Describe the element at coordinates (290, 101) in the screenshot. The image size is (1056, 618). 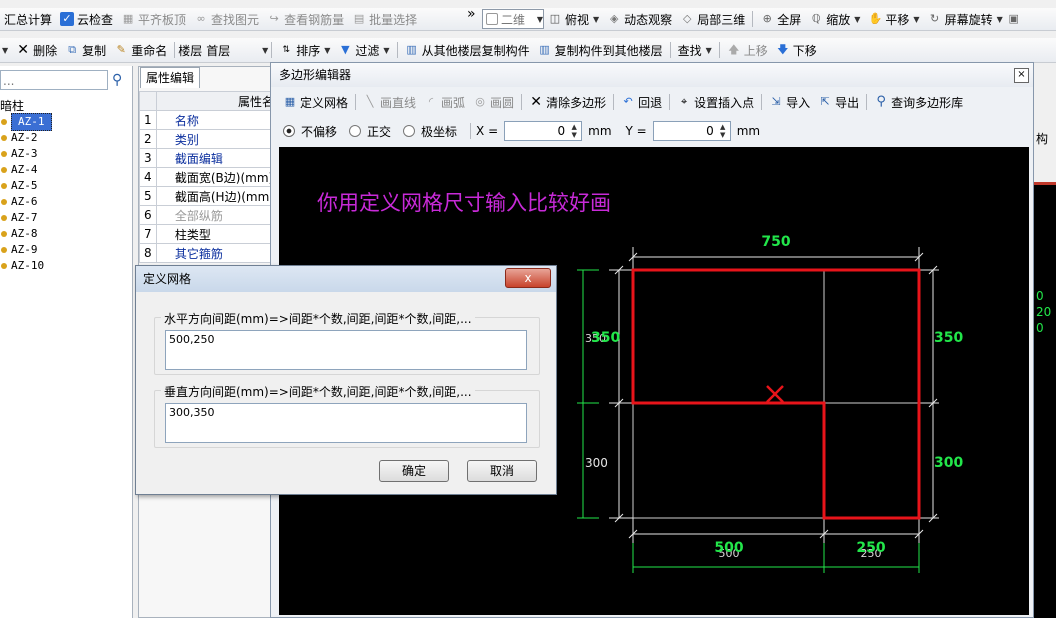
I see `grid-icon: ▦` at that location.